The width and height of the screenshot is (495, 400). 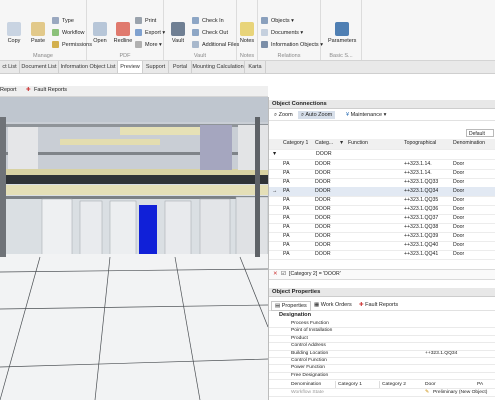 What do you see at coordinates (295, 143) in the screenshot?
I see `column-header-category-1: Category 1` at bounding box center [295, 143].